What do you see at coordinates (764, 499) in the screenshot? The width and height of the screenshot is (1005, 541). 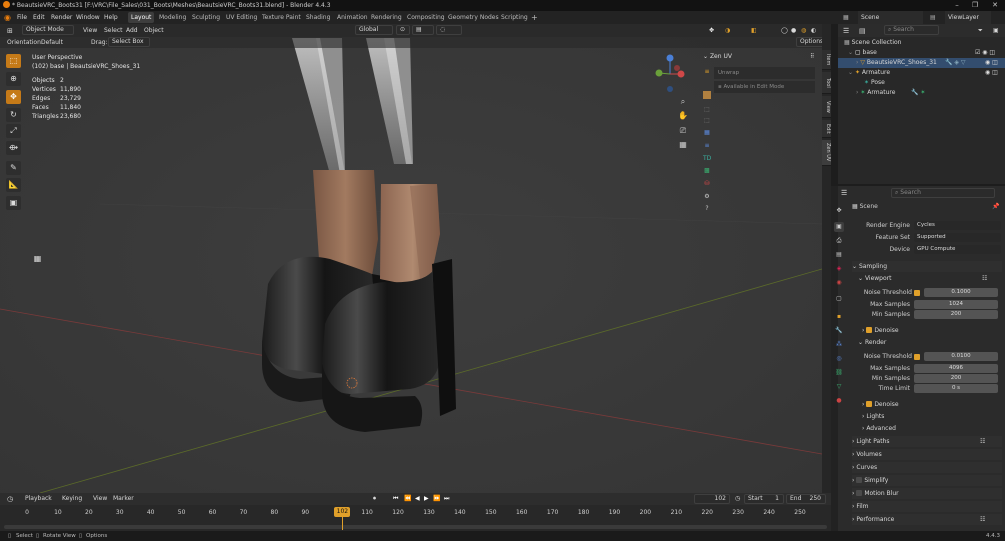 I see `start-frame-field: Start 1` at bounding box center [764, 499].